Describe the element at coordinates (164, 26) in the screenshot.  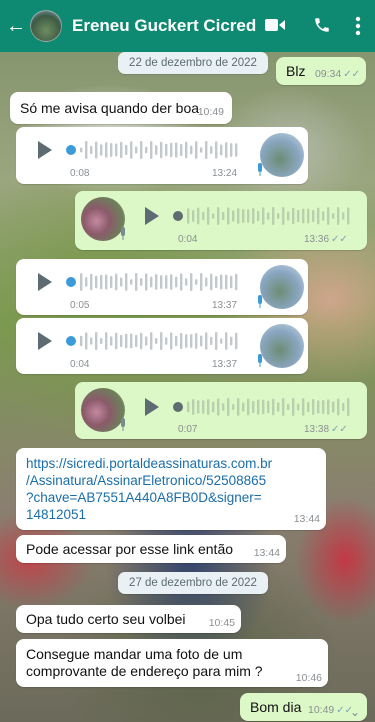
I see `contact-name: Ereneu Guckert Cicred` at that location.